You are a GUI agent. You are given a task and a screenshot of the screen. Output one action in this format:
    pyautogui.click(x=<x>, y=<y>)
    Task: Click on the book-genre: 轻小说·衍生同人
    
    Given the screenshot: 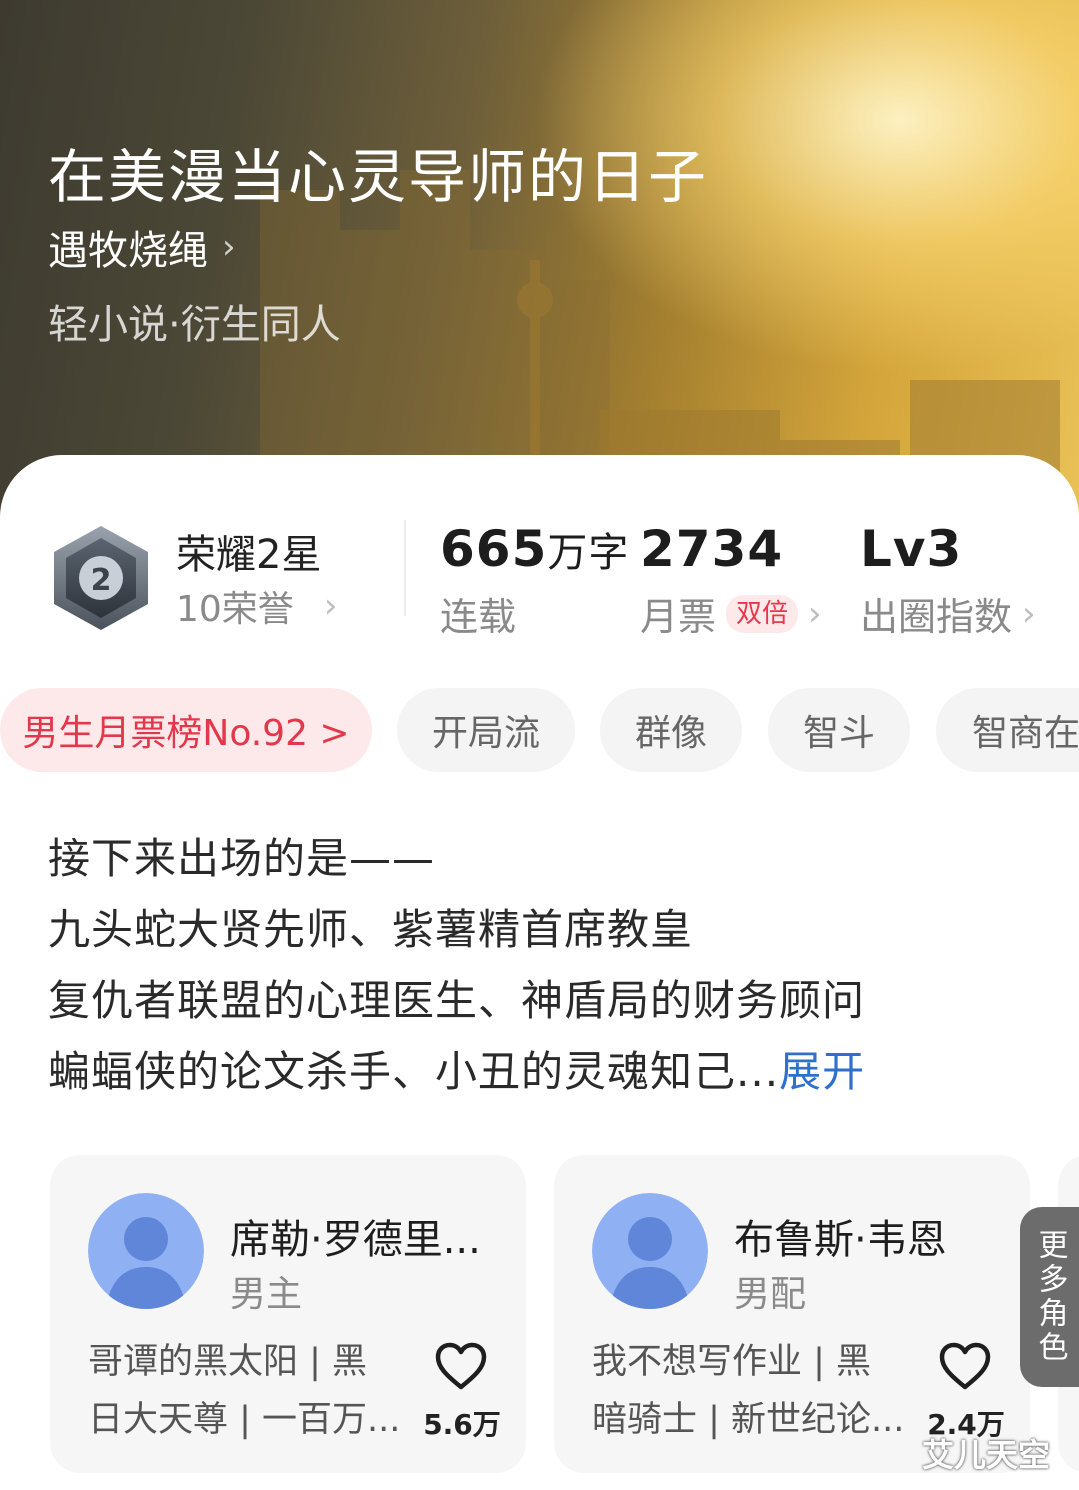 What is the action you would take?
    pyautogui.click(x=194, y=325)
    